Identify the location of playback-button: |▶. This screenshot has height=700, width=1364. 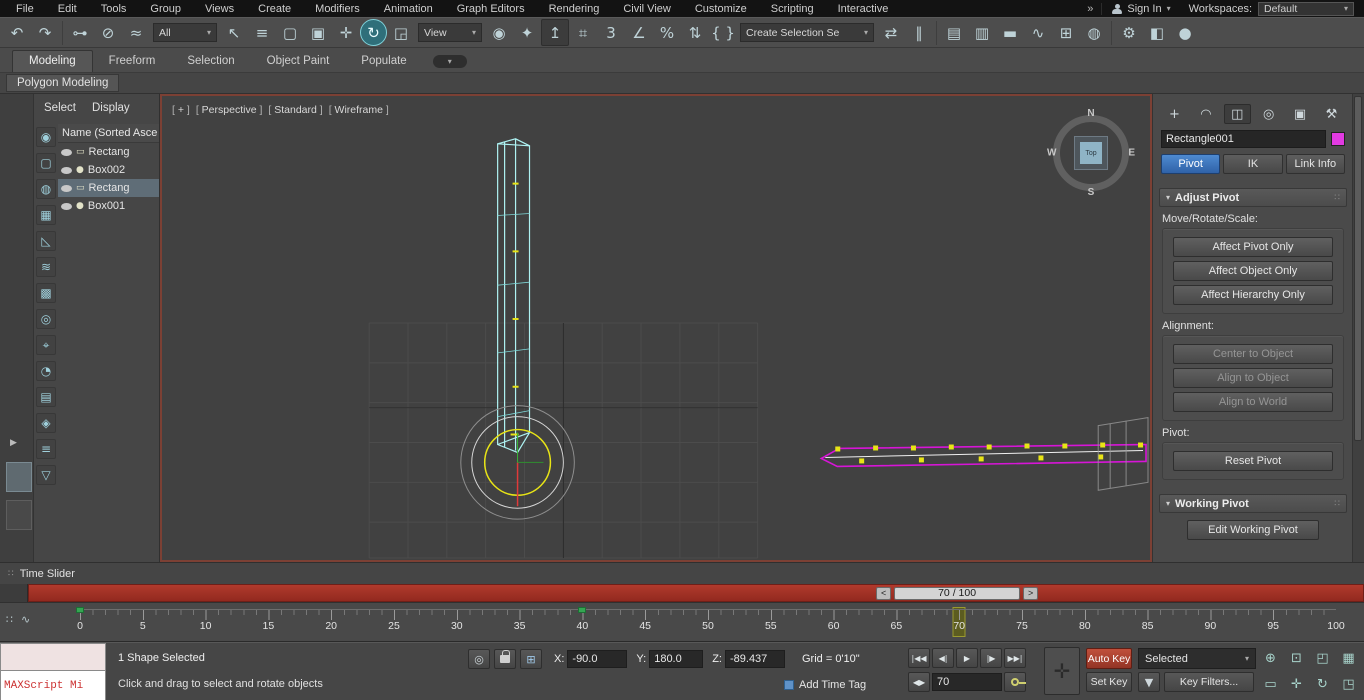
(991, 658).